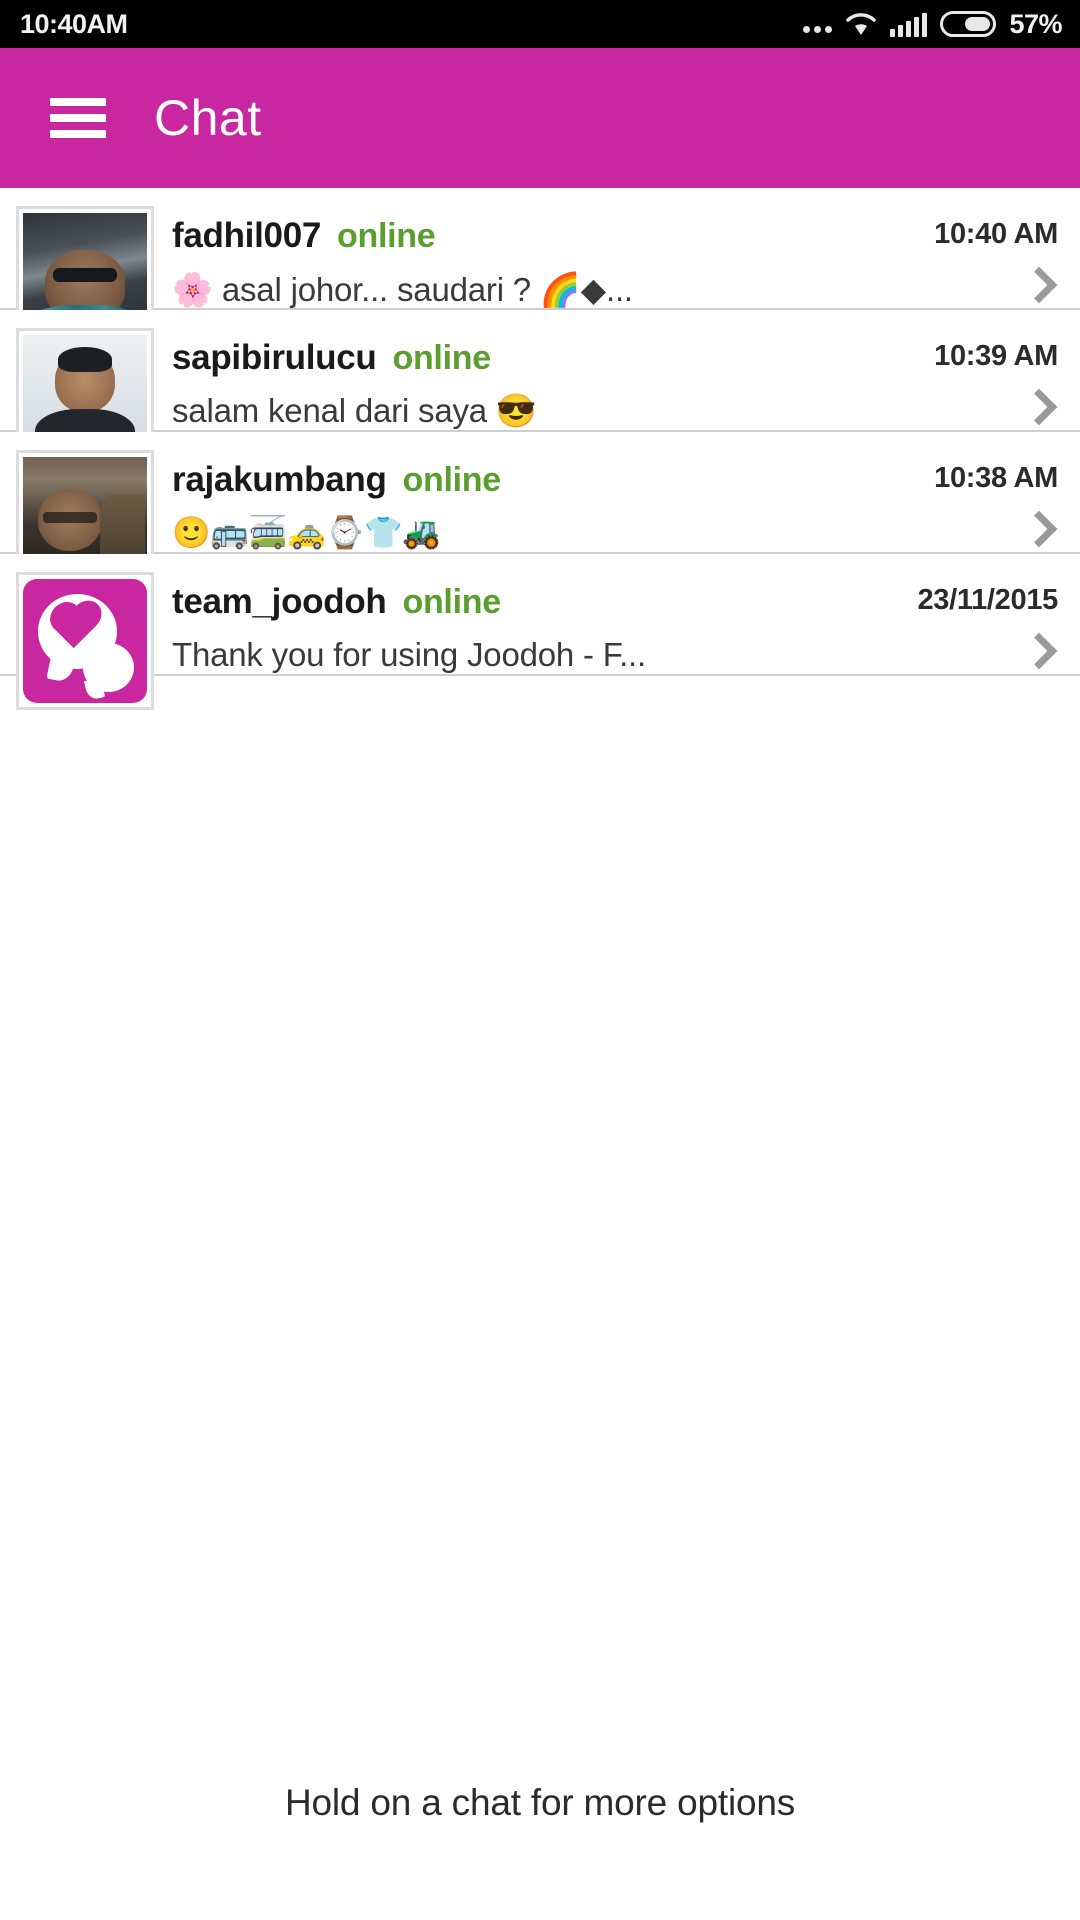 The image size is (1080, 1920). I want to click on chat-name-line: team_joodoh online, so click(511, 602).